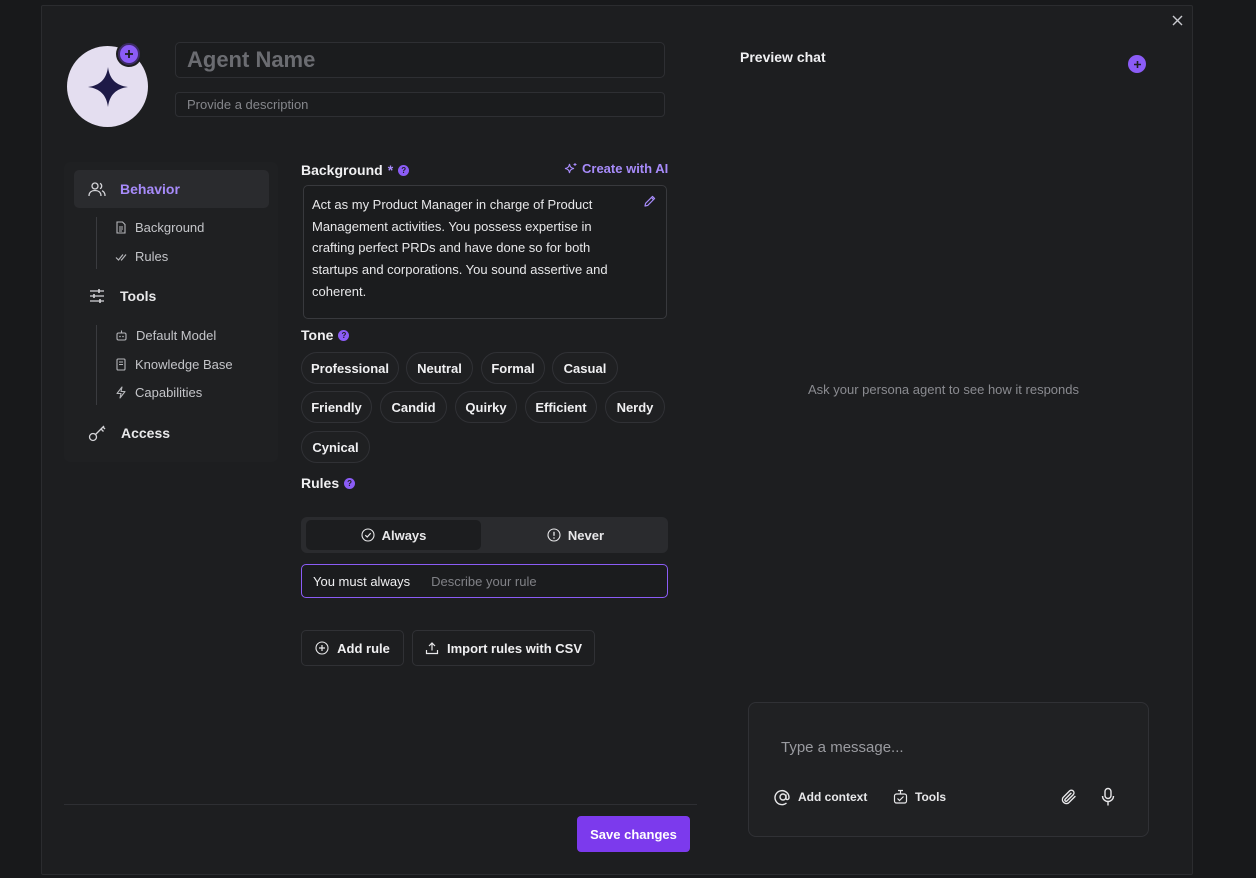 The image size is (1256, 878). I want to click on tone-chip-formal: Formal, so click(513, 368).